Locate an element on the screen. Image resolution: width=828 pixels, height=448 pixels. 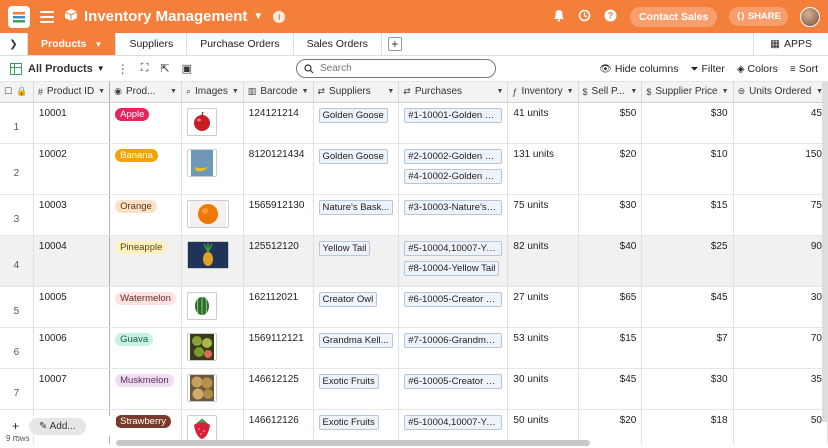
cell-barcode: 124121214 is located at coordinates (278, 123).